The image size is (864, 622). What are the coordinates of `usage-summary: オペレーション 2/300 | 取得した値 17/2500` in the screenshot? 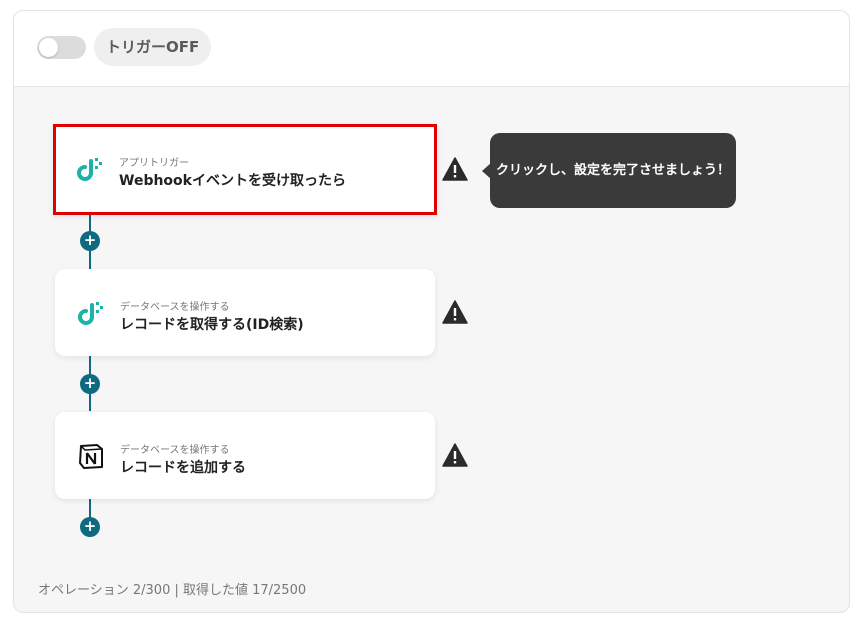 It's located at (172, 590).